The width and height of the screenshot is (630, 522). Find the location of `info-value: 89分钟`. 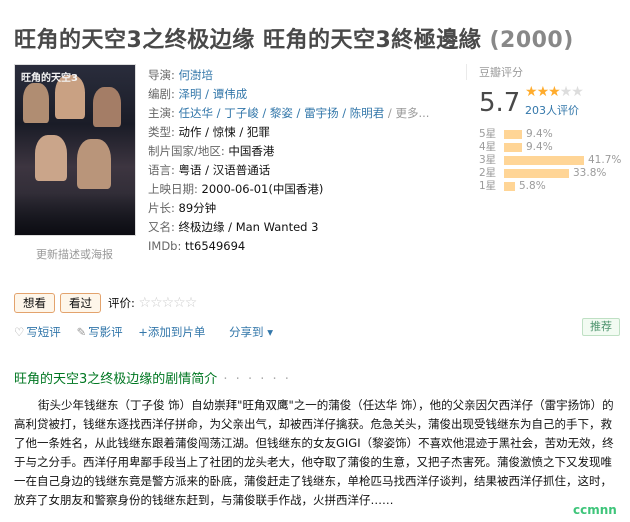

info-value: 89分钟 is located at coordinates (197, 208).